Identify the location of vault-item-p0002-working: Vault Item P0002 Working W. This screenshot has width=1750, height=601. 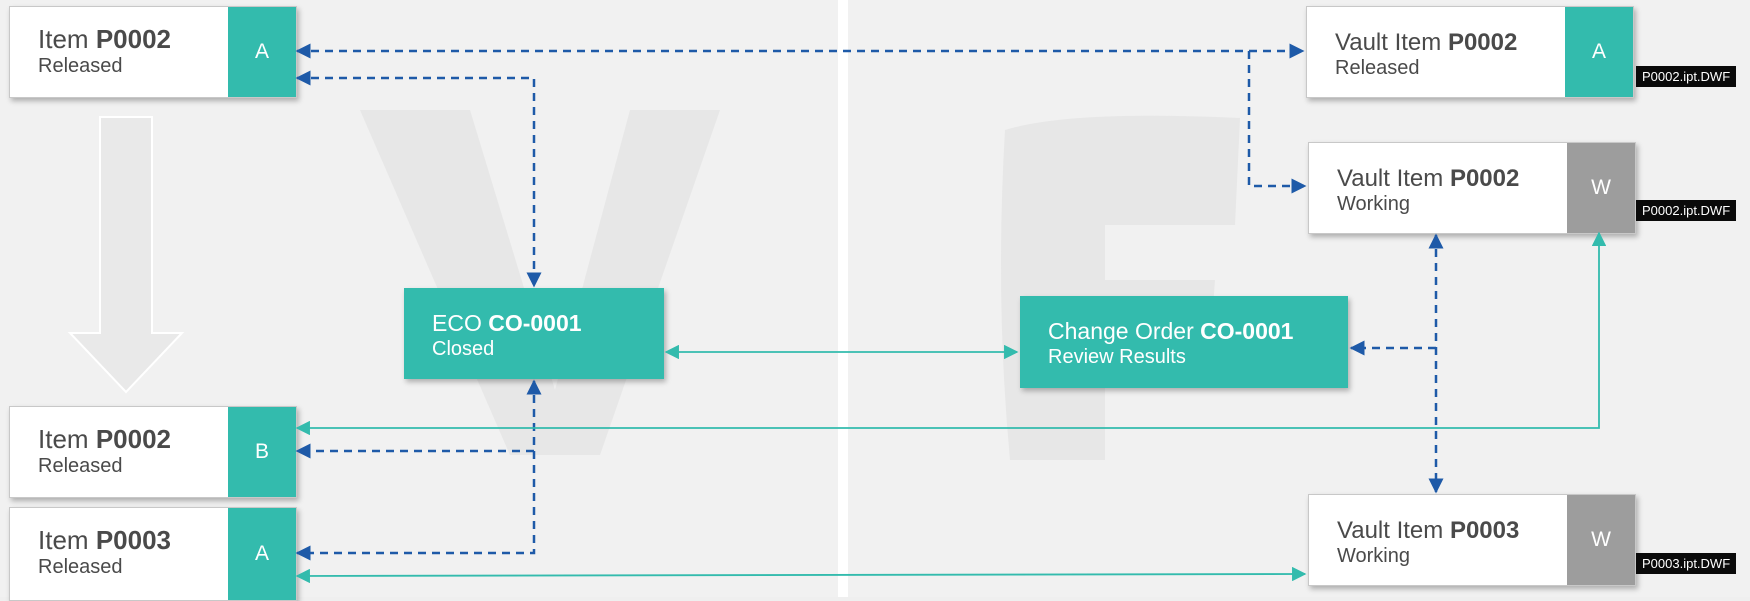
(1472, 188).